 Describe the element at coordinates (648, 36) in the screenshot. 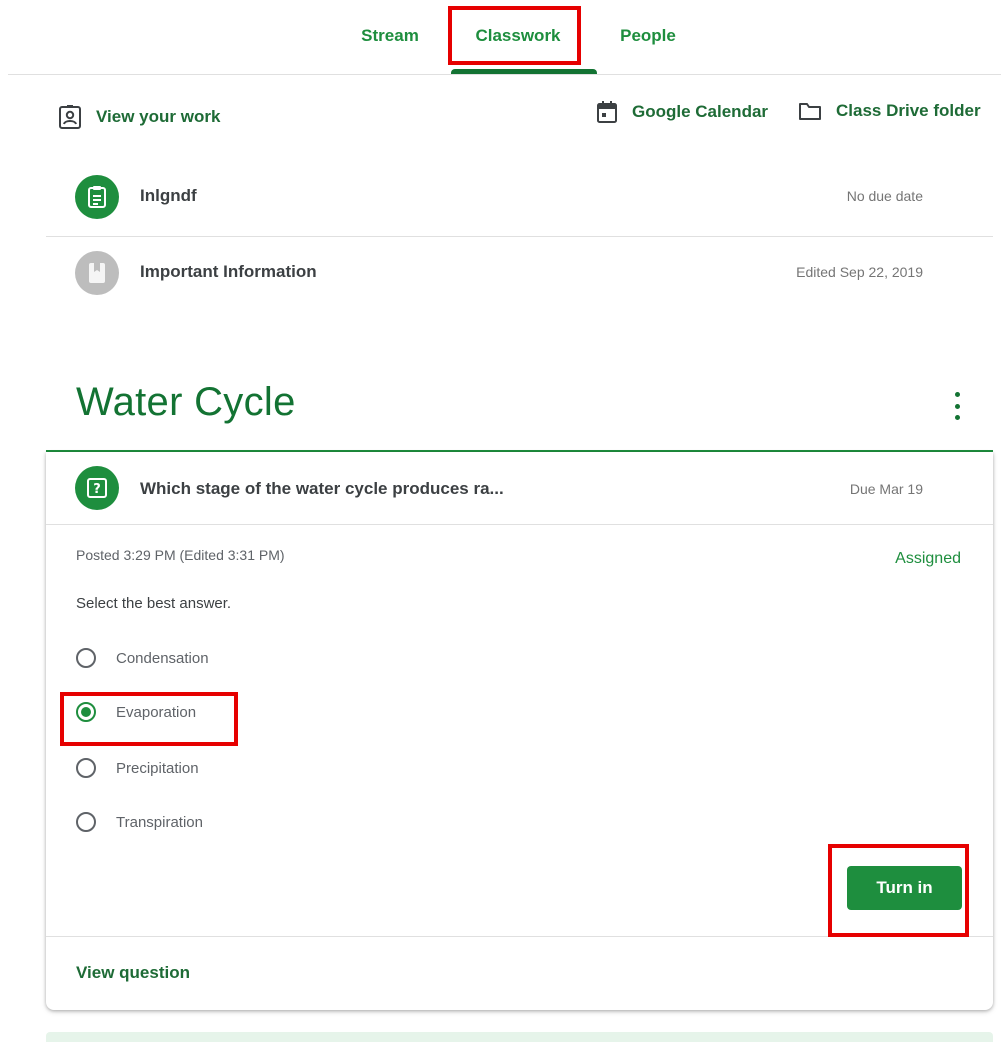

I see `tab-people: People` at that location.